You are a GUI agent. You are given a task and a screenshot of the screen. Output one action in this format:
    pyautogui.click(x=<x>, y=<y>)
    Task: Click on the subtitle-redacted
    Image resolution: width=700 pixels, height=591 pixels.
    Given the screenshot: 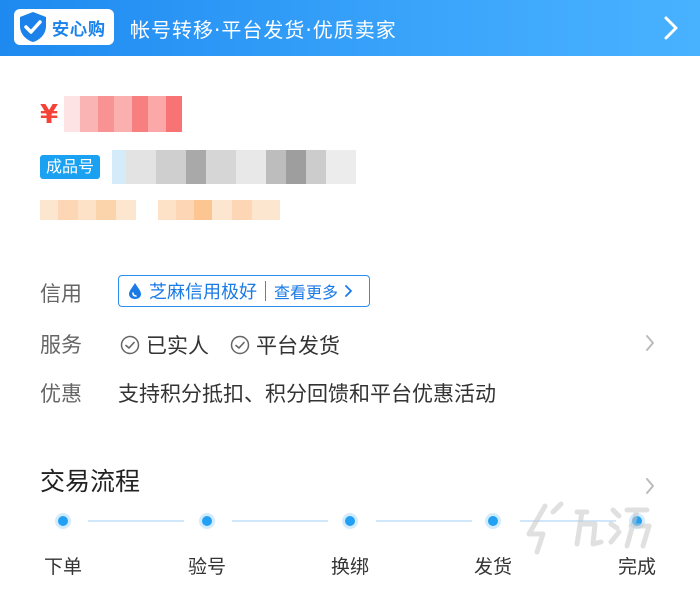 What is the action you would take?
    pyautogui.click(x=160, y=210)
    